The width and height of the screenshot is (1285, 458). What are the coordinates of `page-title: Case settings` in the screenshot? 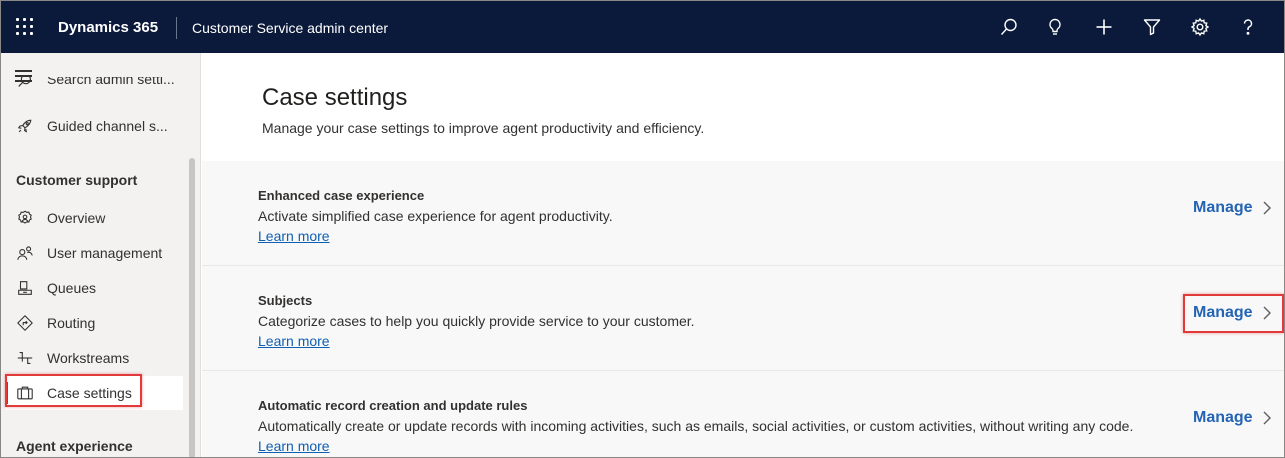 It's located at (335, 97).